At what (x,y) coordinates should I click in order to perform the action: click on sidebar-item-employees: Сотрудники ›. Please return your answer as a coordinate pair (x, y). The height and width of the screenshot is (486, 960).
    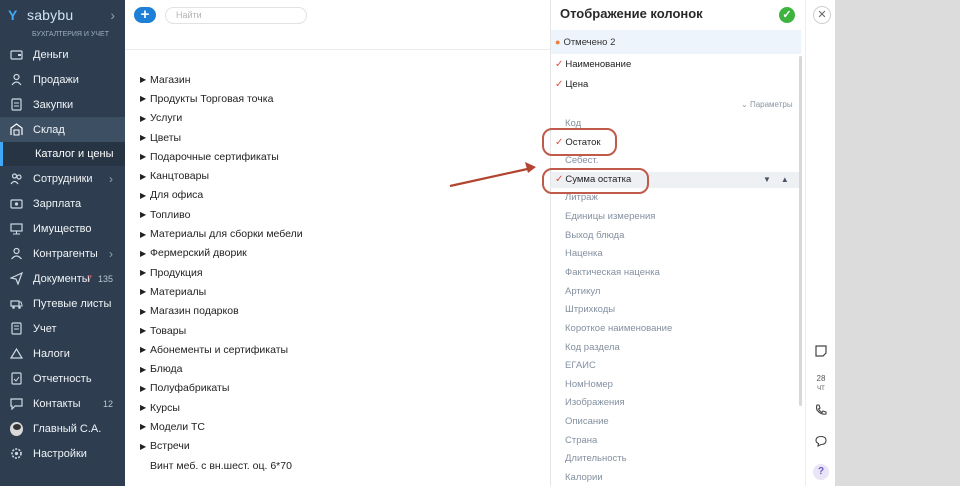
    Looking at the image, I should click on (62, 178).